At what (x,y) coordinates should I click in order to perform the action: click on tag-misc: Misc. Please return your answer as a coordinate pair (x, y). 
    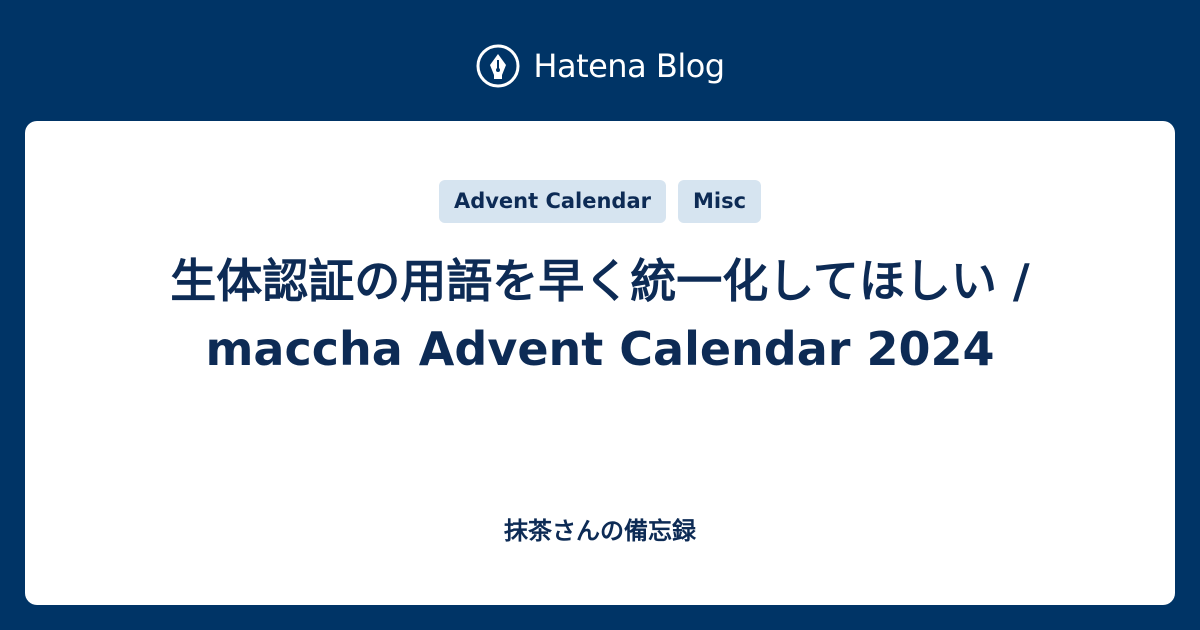
    Looking at the image, I should click on (720, 201).